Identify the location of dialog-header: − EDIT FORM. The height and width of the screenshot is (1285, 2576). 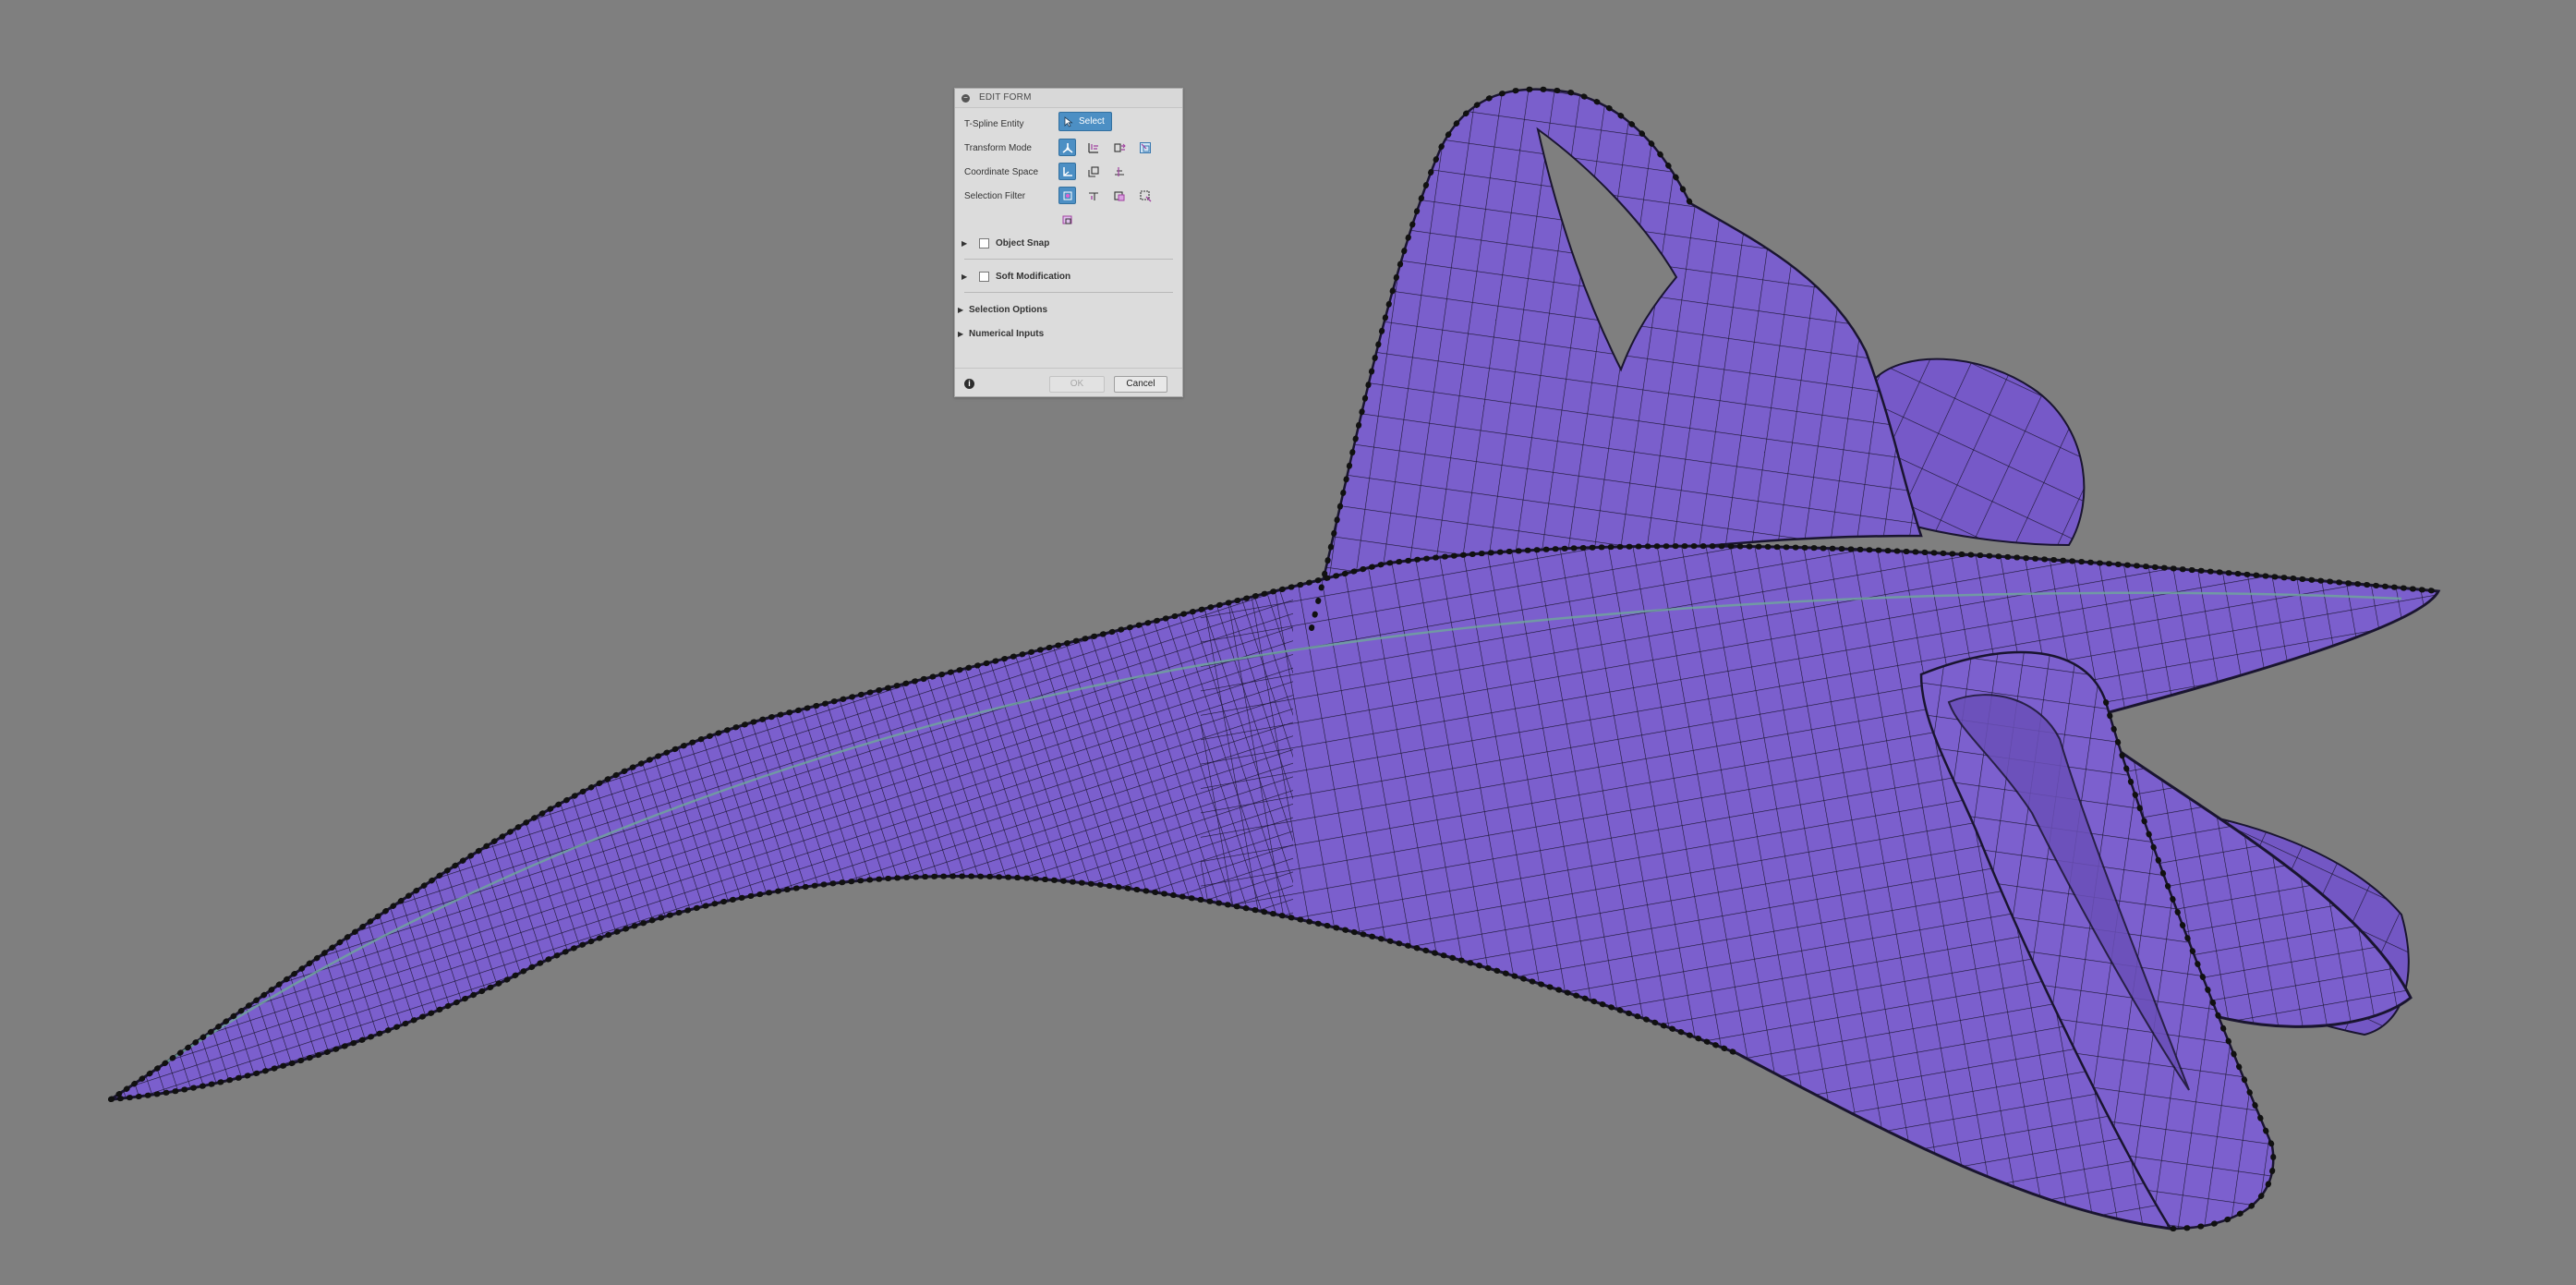
(1068, 98).